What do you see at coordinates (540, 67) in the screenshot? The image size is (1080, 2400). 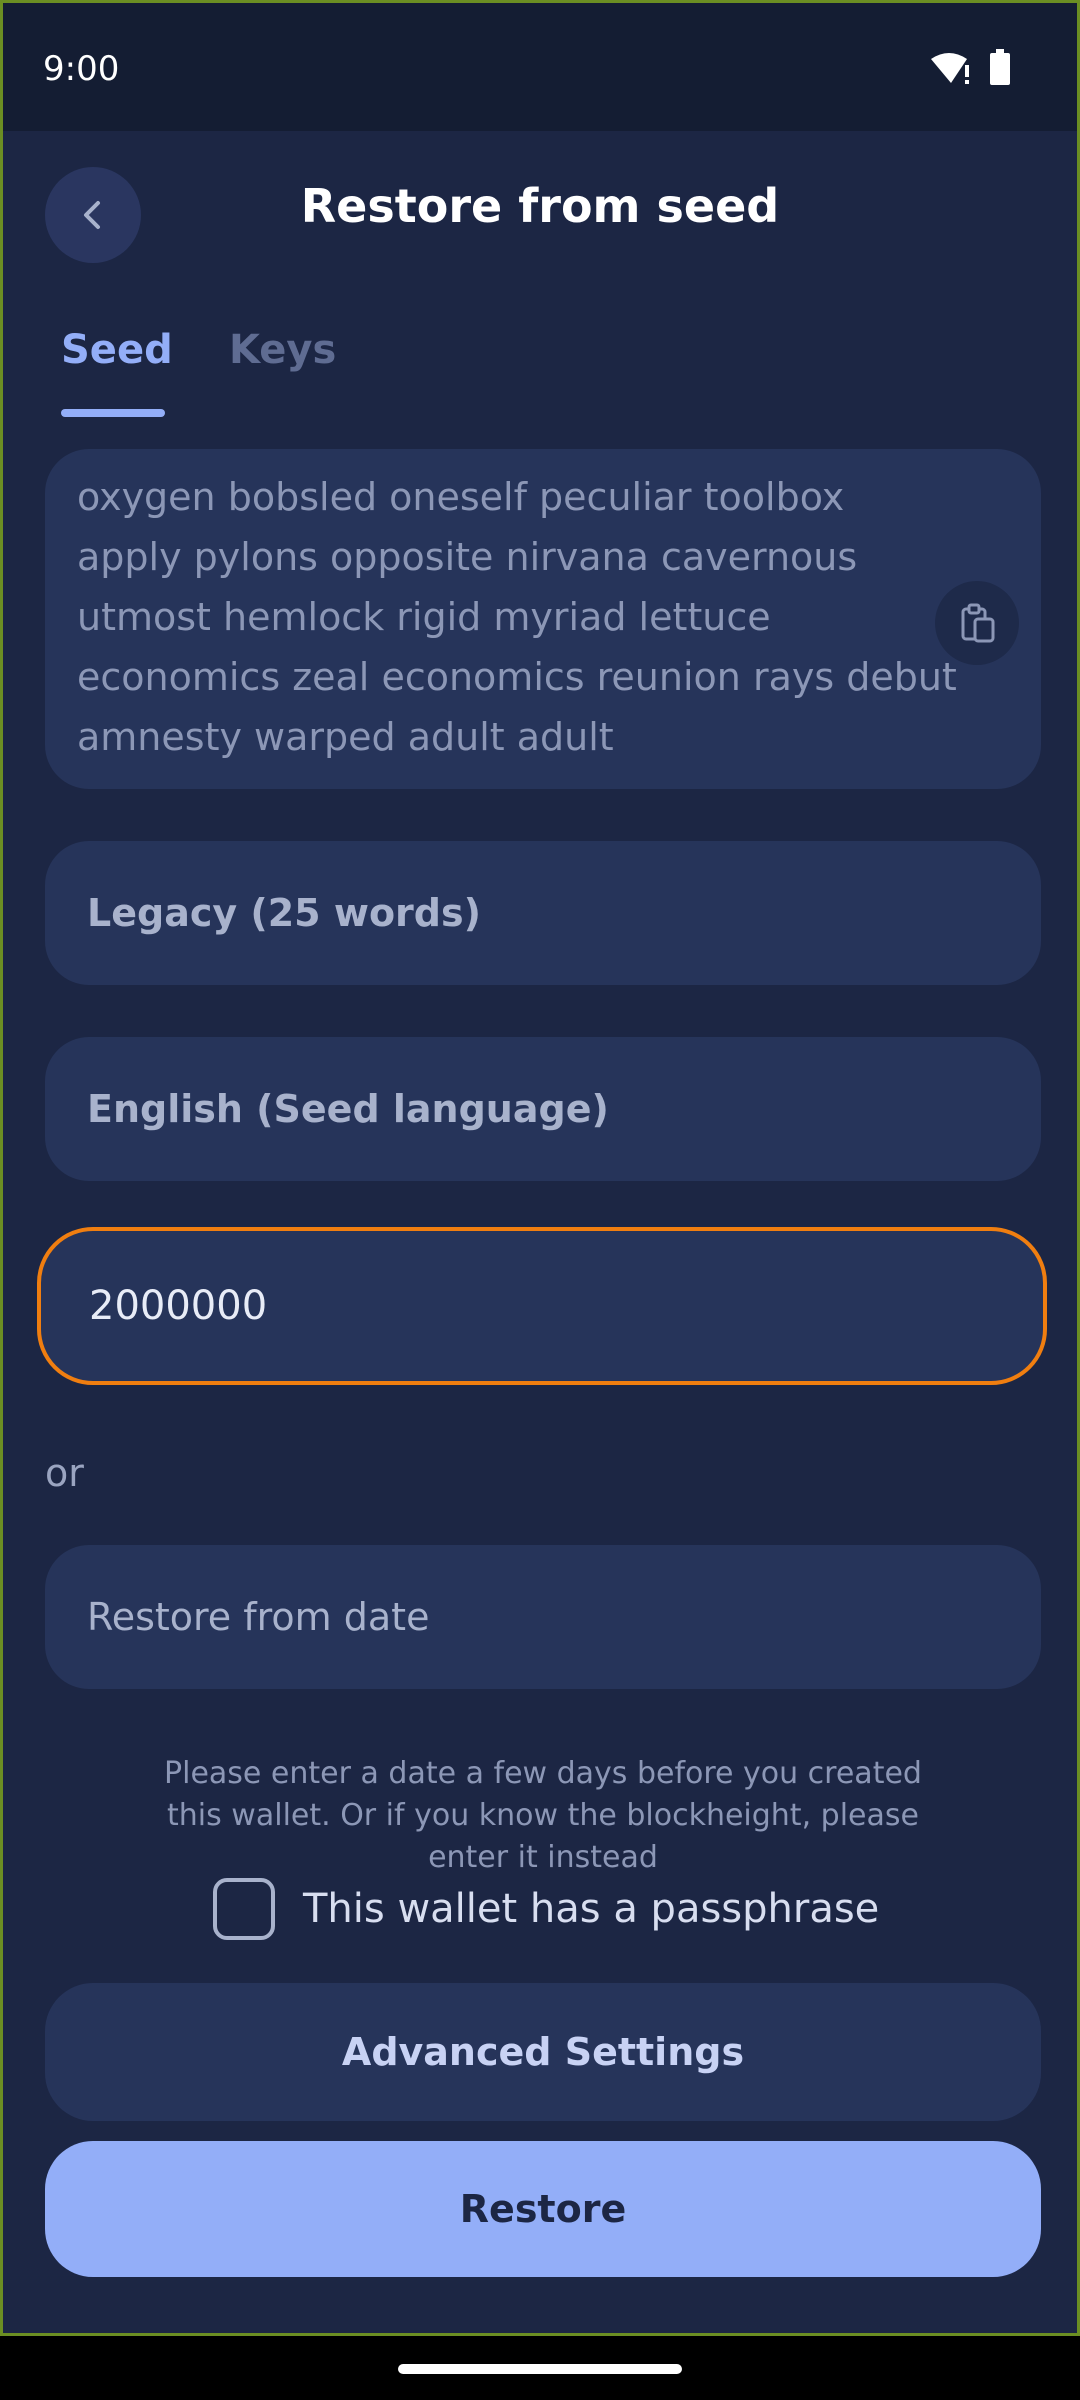 I see `status-bar: 9:00` at bounding box center [540, 67].